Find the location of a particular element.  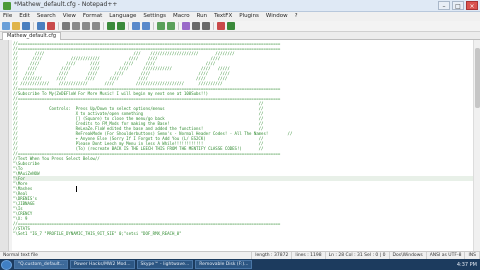

status-mode: INS is located at coordinates (472, 255).